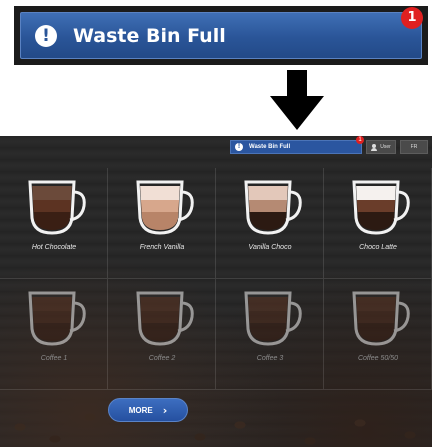 Image resolution: width=432 pixels, height=447 pixels. I want to click on chevron-right-icon: ›, so click(165, 410).